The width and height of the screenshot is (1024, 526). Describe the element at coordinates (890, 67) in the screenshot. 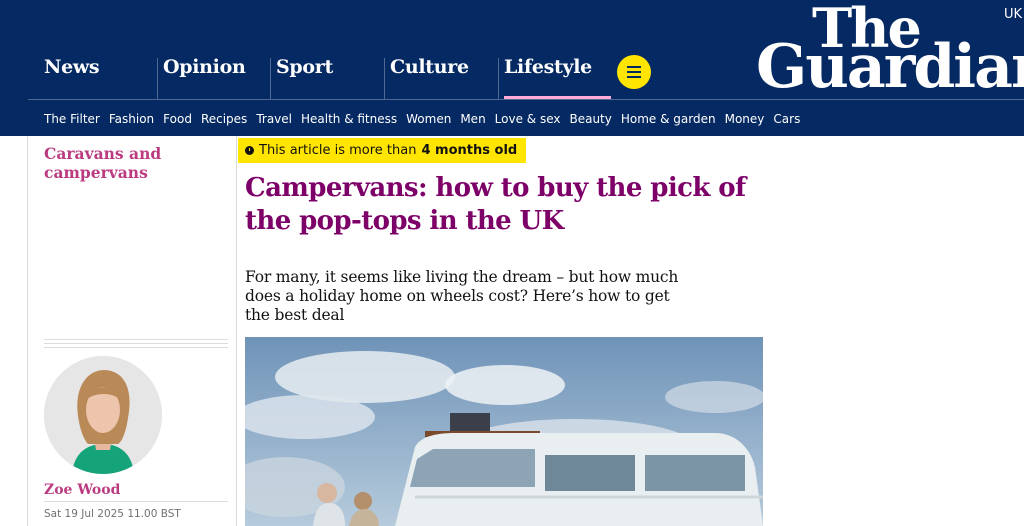

I see `logo-guardian: Guardian` at that location.